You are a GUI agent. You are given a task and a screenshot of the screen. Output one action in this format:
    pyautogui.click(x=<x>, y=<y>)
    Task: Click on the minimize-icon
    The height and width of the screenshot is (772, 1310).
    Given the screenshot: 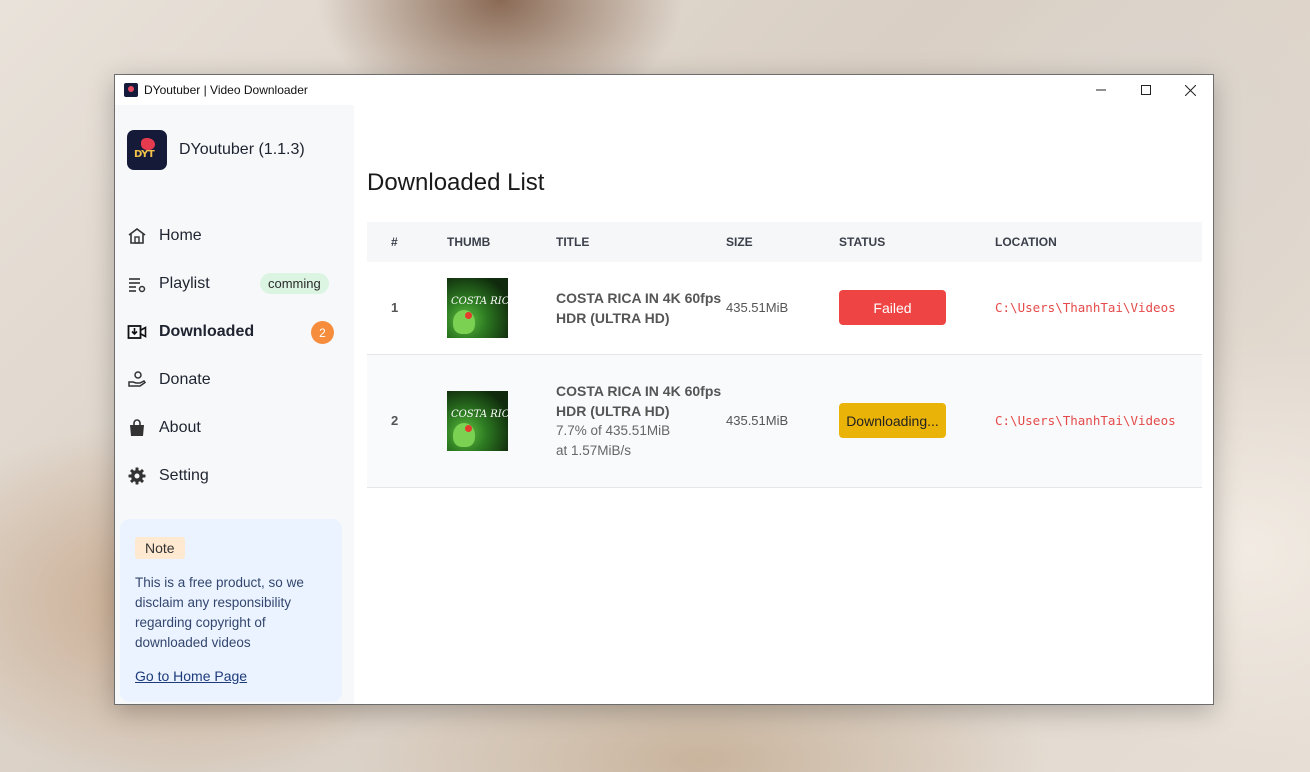 What is the action you would take?
    pyautogui.click(x=1100, y=90)
    